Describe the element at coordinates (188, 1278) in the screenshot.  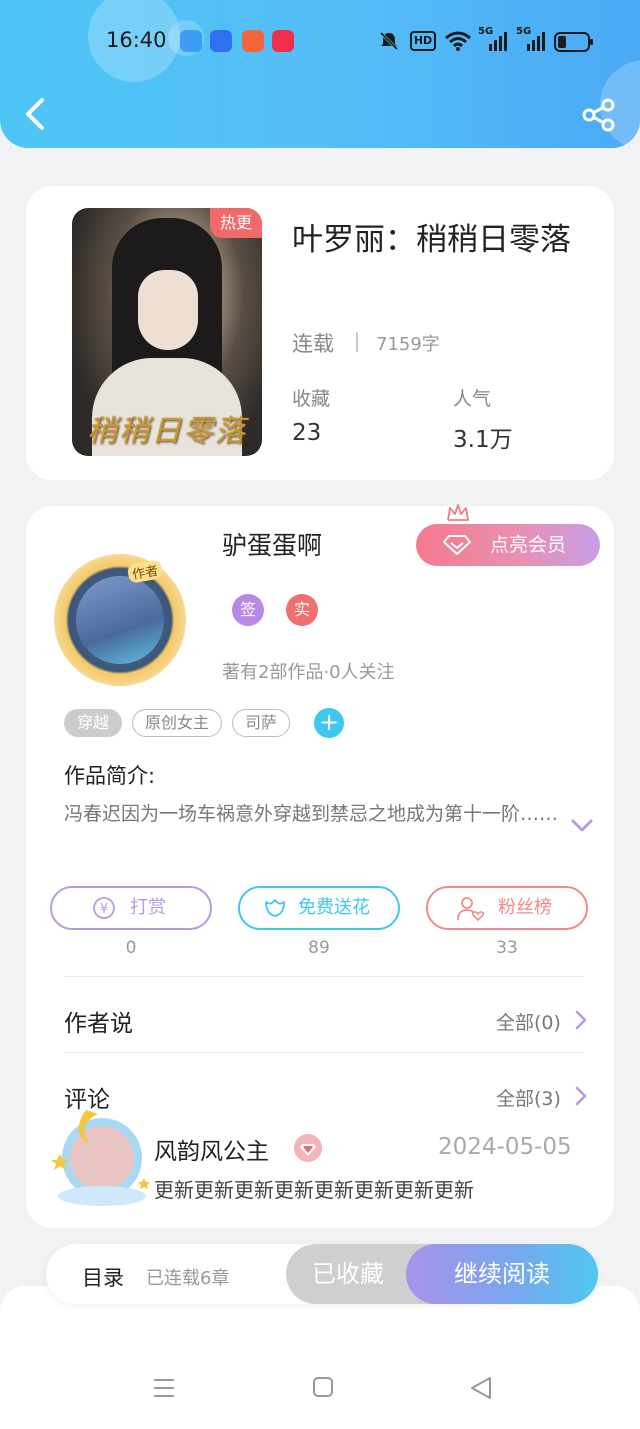
I see `chapter-count: 已连载6章` at that location.